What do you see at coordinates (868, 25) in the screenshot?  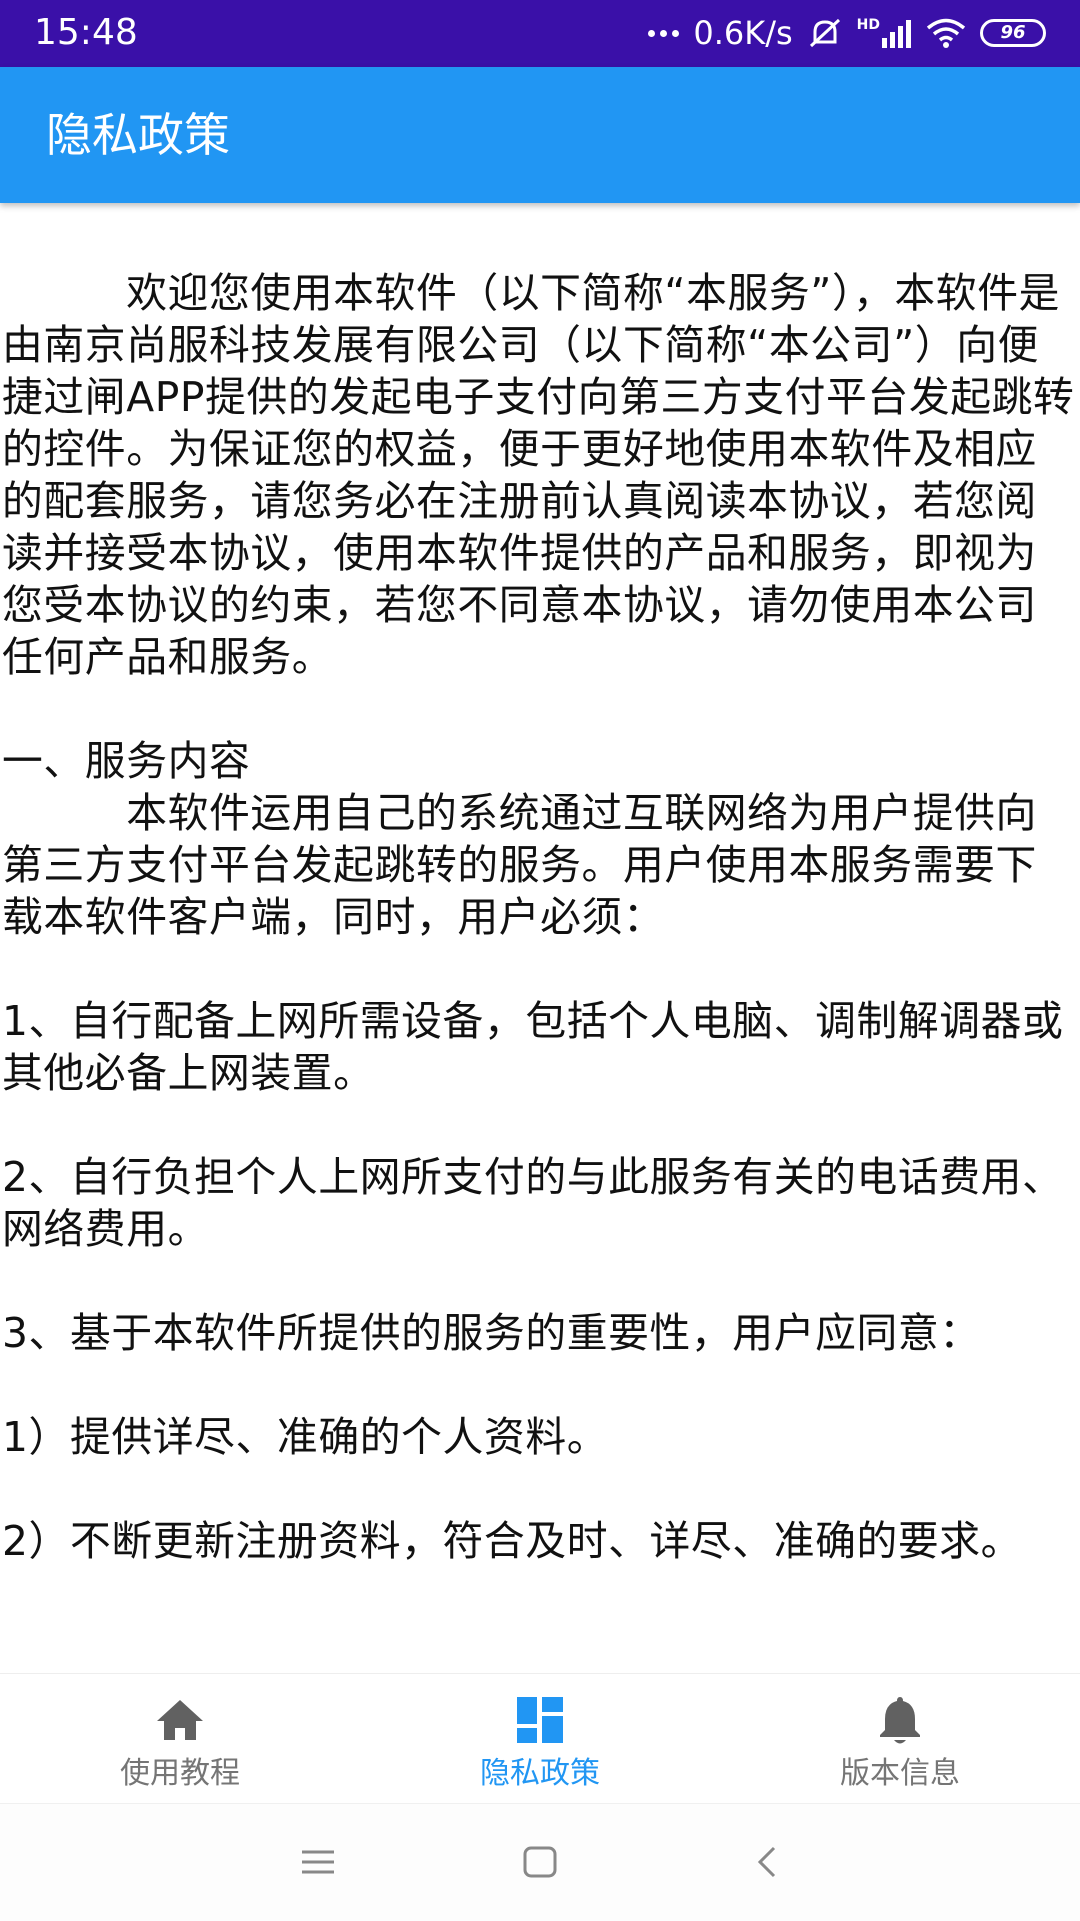 I see `network-type-label: HD` at bounding box center [868, 25].